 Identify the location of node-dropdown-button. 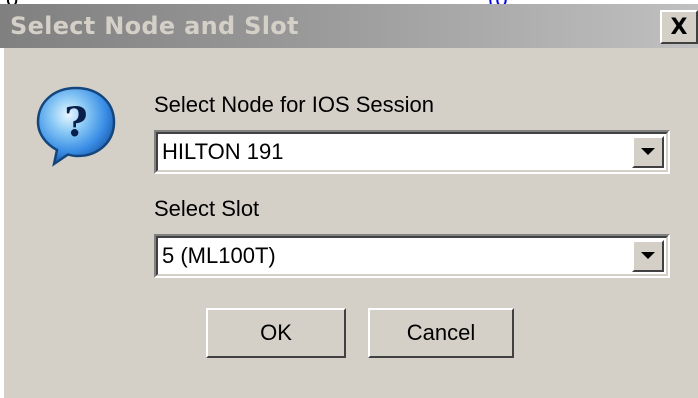
(648, 152).